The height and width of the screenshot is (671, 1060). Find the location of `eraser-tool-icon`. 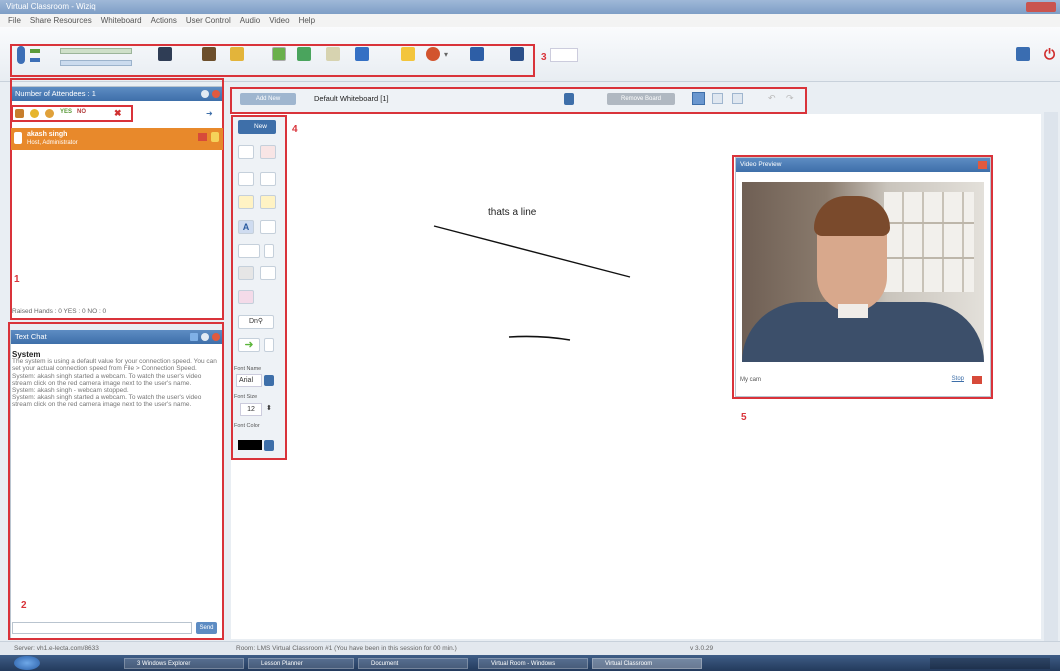

eraser-tool-icon is located at coordinates (246, 297).